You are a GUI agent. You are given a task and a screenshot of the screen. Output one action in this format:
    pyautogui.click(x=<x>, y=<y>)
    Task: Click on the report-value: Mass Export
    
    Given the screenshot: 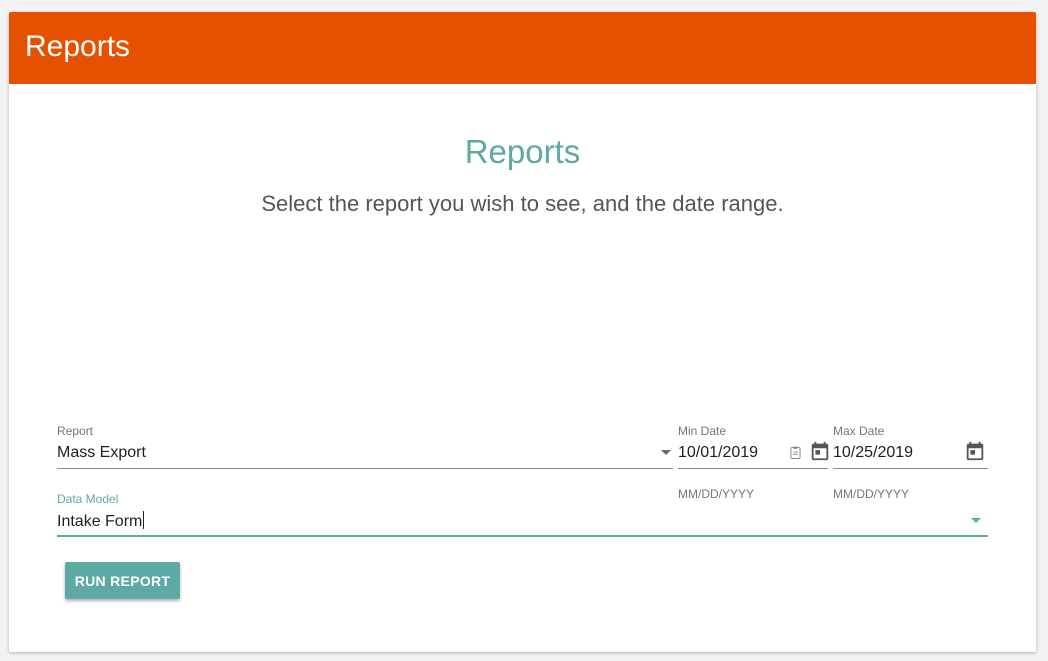 What is the action you would take?
    pyautogui.click(x=101, y=452)
    